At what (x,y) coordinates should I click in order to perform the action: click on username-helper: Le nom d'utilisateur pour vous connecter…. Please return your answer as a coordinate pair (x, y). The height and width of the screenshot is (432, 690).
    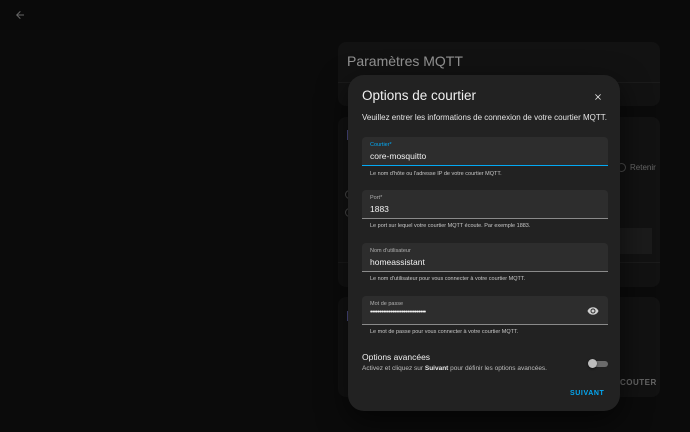
    Looking at the image, I should click on (448, 279).